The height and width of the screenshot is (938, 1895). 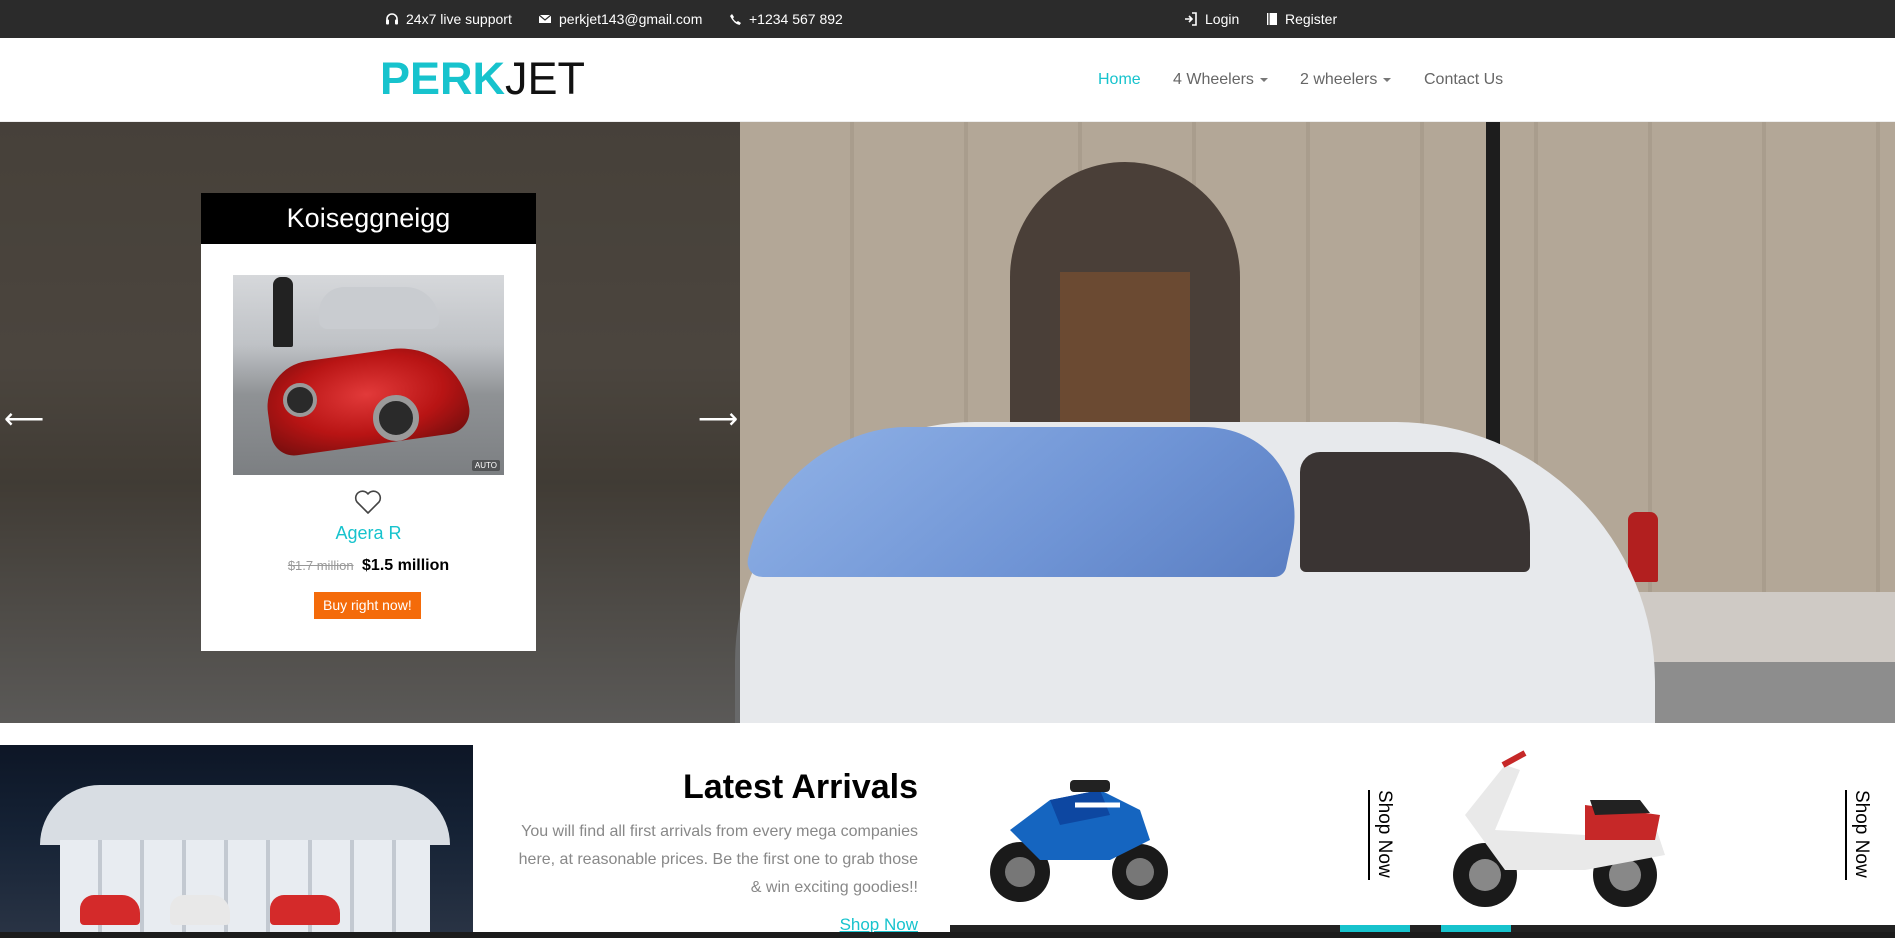 What do you see at coordinates (718, 419) in the screenshot?
I see `carousel-next-arrow-icon: ⟶` at bounding box center [718, 419].